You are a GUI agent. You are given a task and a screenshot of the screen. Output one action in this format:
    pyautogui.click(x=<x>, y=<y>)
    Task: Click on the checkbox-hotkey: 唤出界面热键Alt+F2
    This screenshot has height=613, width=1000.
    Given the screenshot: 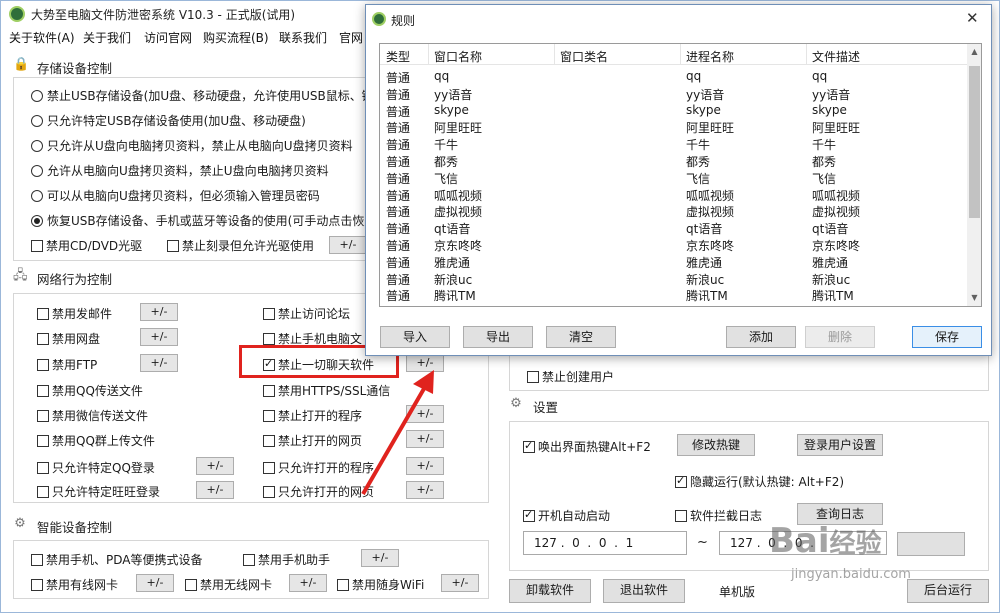 What is the action you would take?
    pyautogui.click(x=587, y=446)
    